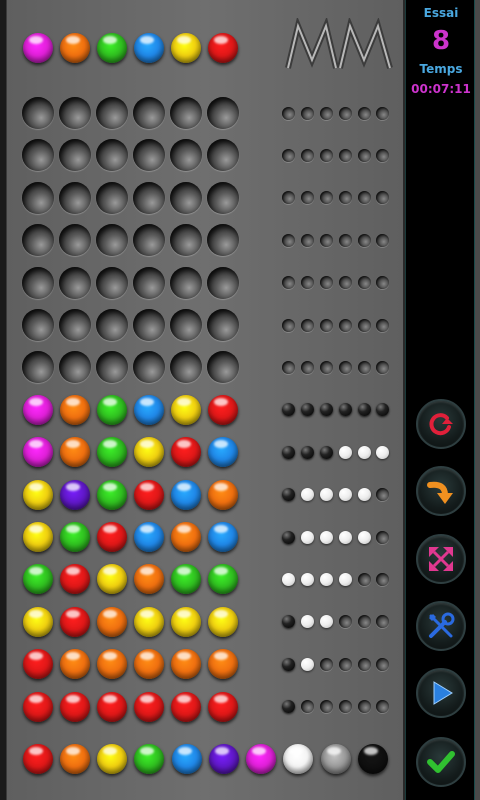  I want to click on palette-peg-black, so click(373, 759).